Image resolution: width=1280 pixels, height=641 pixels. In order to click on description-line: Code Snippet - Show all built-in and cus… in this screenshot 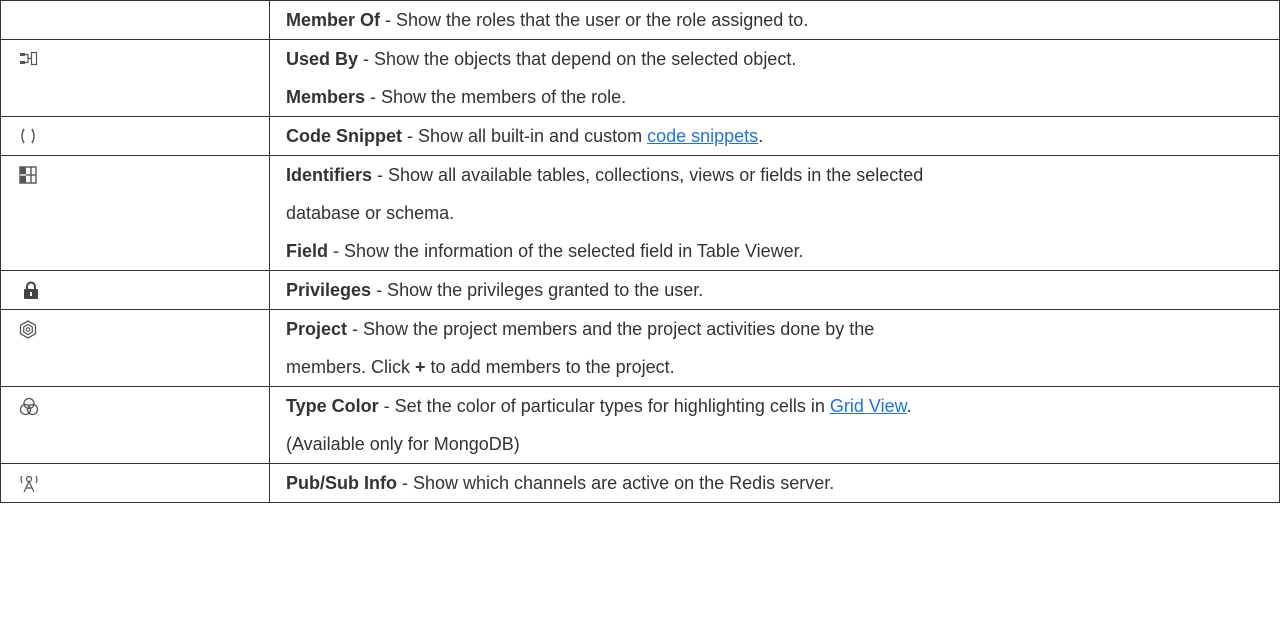, I will do `click(782, 136)`.